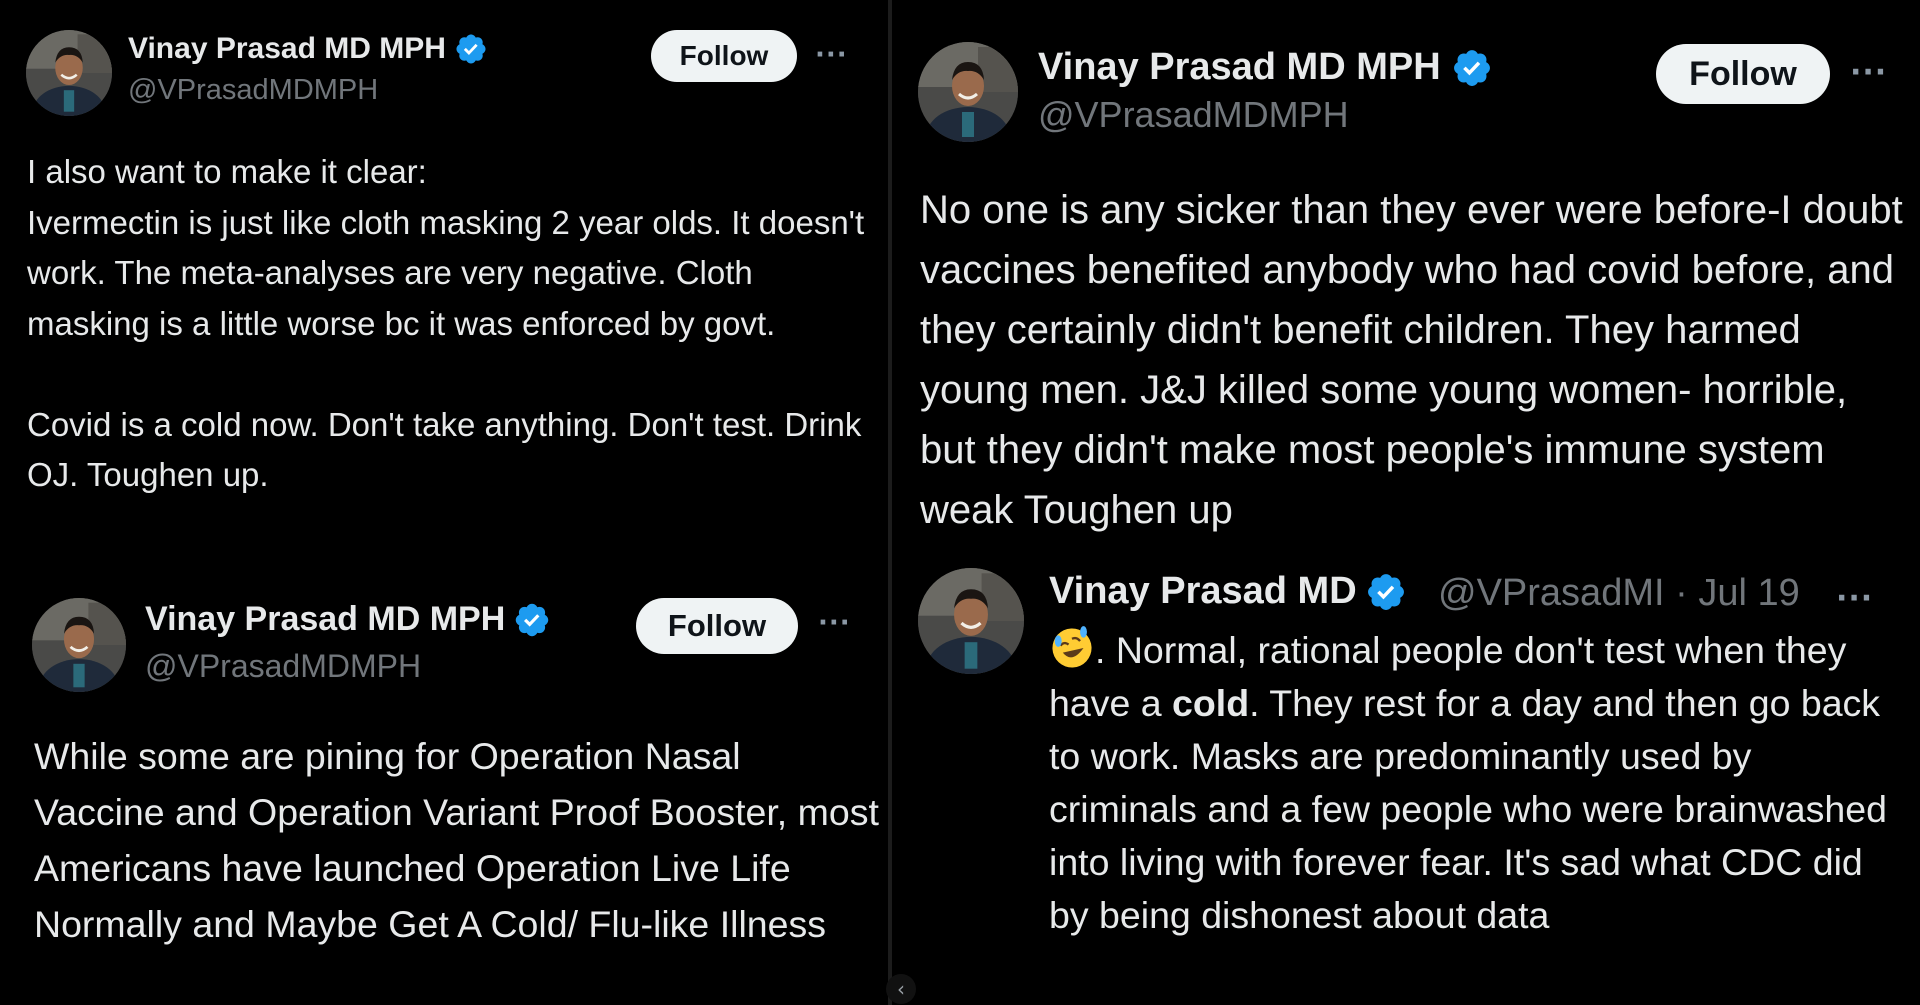  What do you see at coordinates (901, 989) in the screenshot?
I see `previous-arrow-icon: ‹` at bounding box center [901, 989].